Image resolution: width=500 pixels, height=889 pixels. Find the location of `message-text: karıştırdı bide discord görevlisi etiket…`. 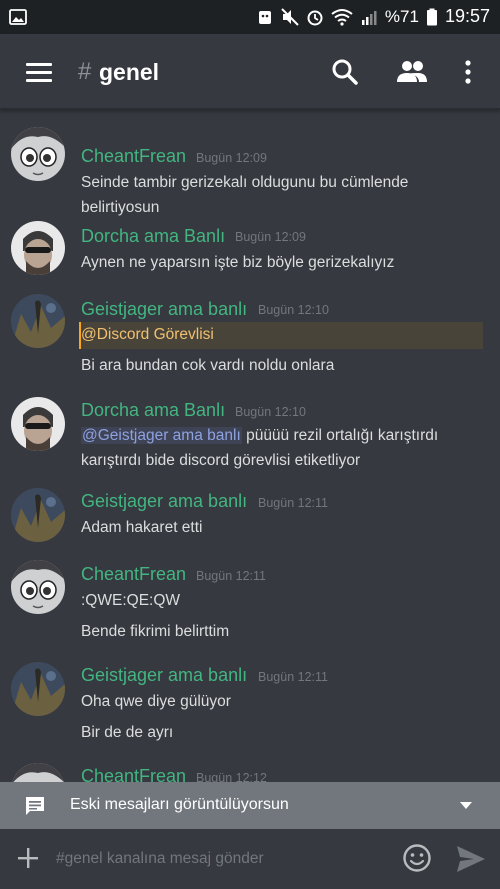

message-text: karıştırdı bide discord görevlisi etiket… is located at coordinates (221, 460).